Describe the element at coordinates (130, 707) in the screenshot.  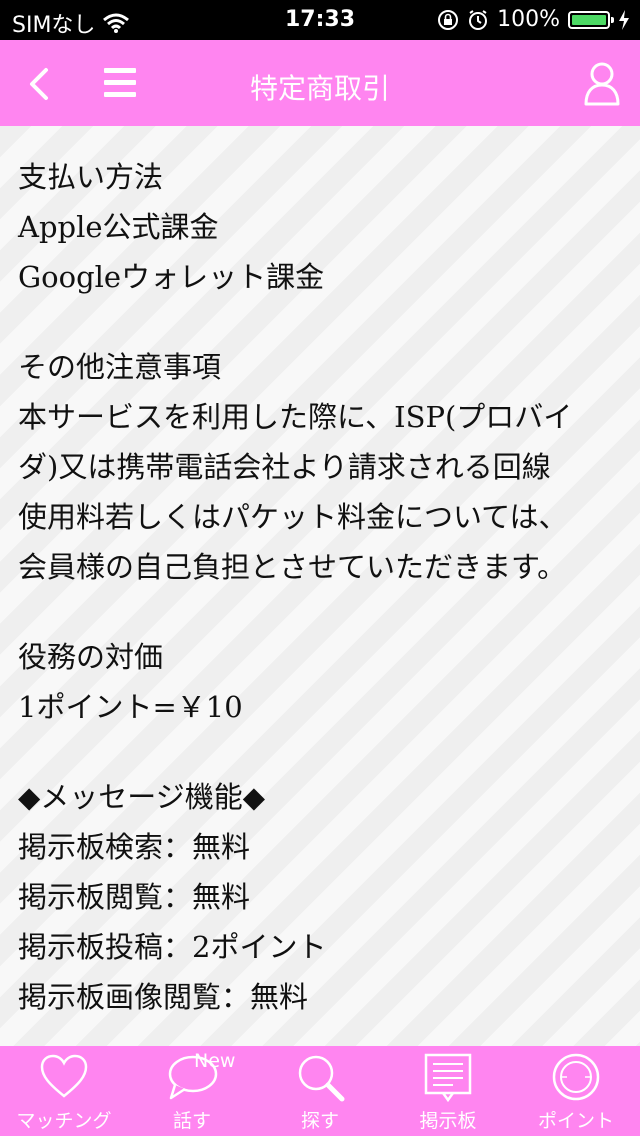
I see `price-value: 1ポイント=￥10` at that location.